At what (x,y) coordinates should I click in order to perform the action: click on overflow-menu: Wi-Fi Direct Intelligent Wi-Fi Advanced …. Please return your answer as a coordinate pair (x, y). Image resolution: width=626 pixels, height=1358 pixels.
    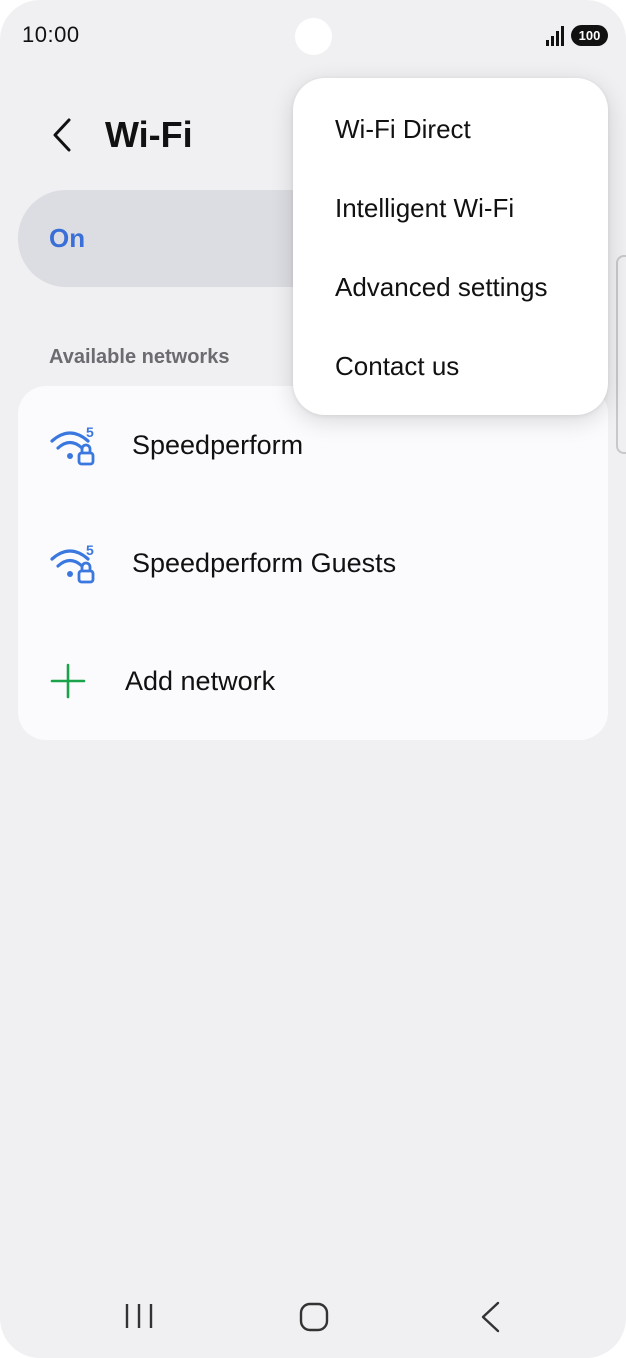
    Looking at the image, I should click on (450, 246).